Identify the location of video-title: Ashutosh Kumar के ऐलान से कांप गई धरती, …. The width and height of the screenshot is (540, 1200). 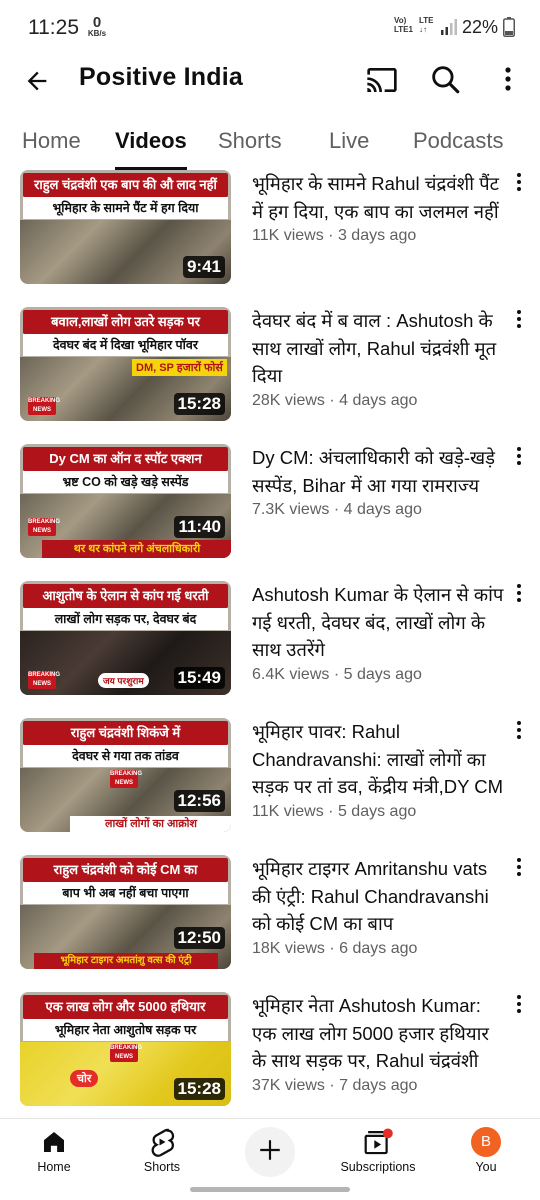
(379, 622).